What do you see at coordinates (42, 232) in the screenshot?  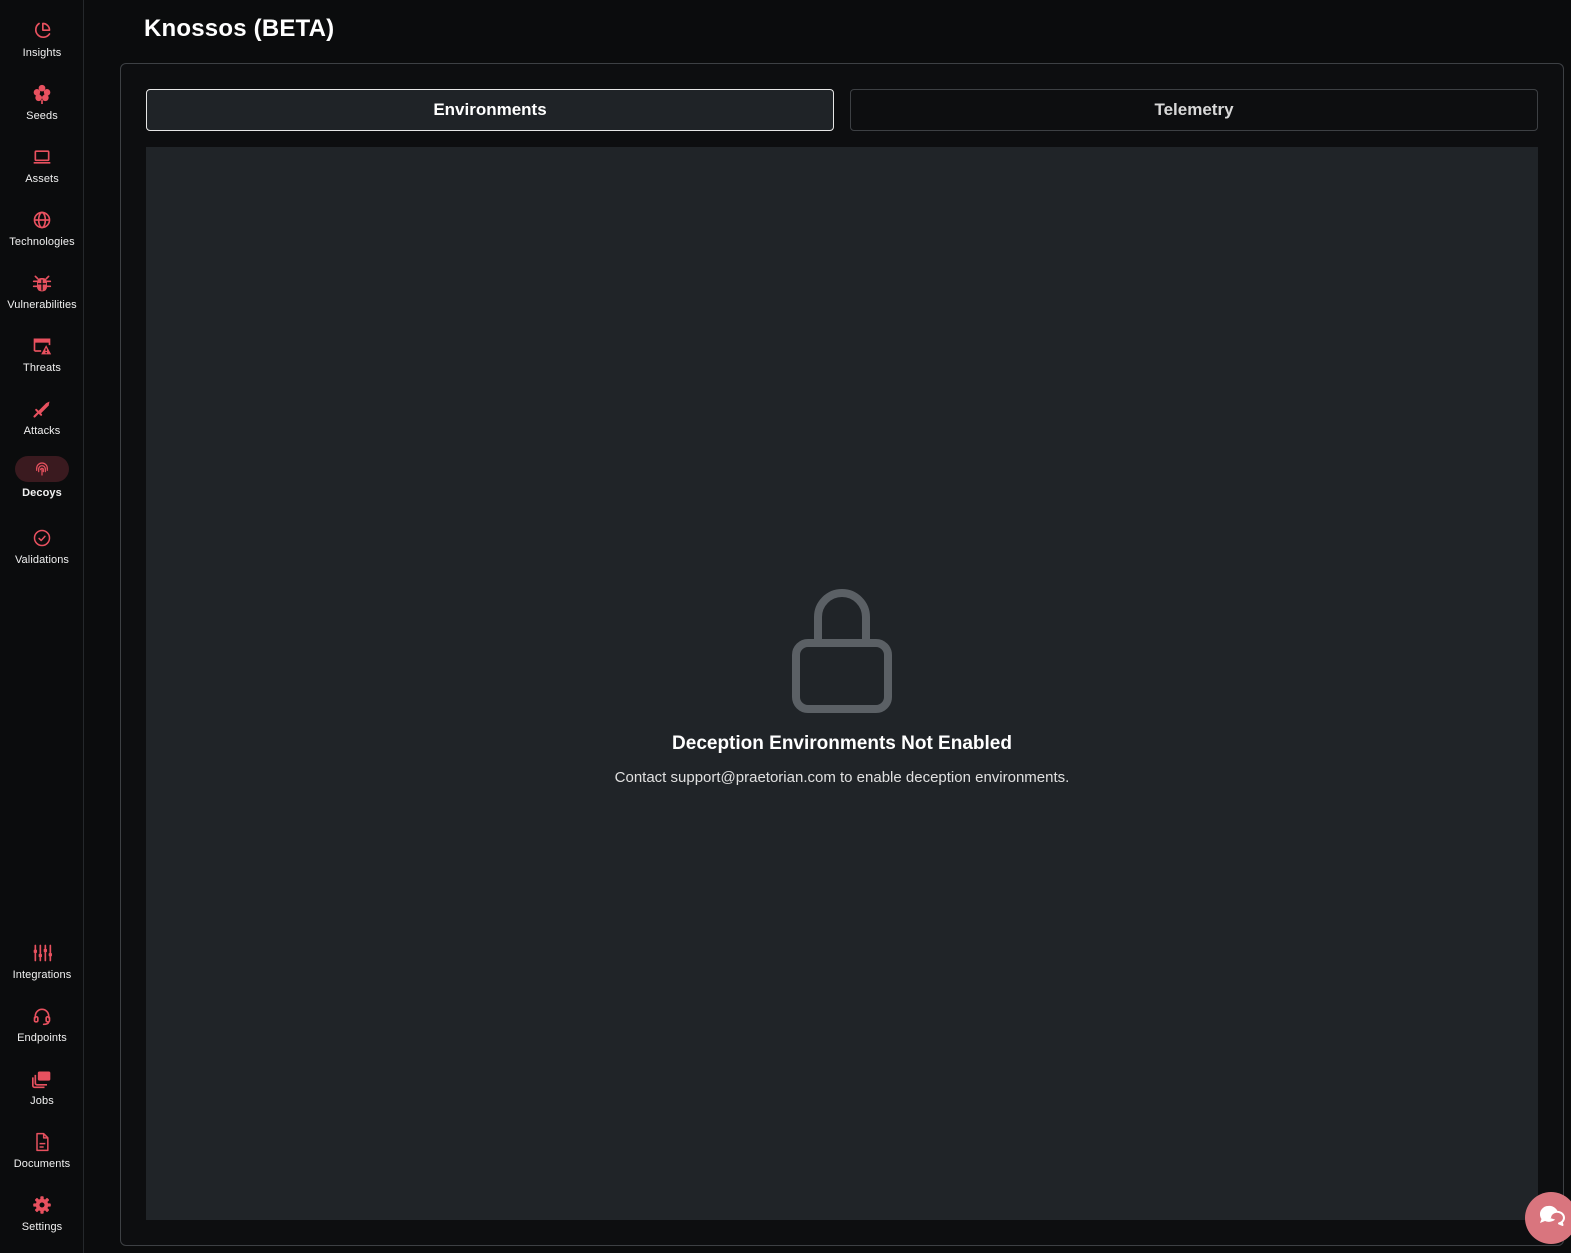 I see `sidebar-item-technologies: Technologies` at bounding box center [42, 232].